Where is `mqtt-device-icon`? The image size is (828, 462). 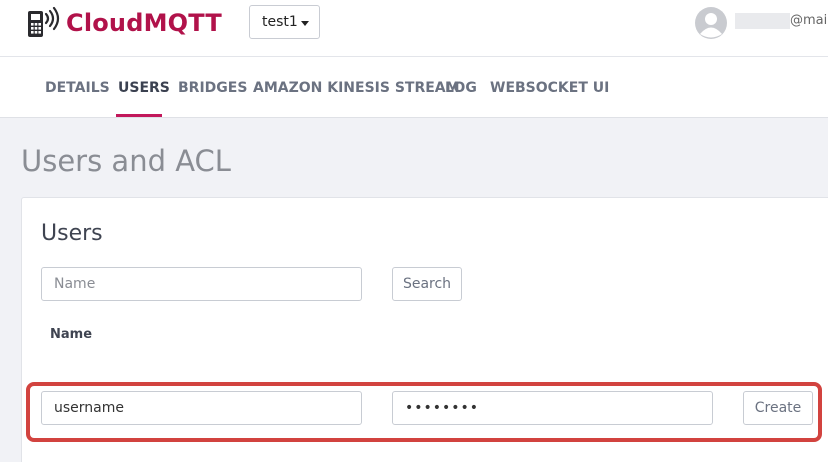
mqtt-device-icon is located at coordinates (44, 21).